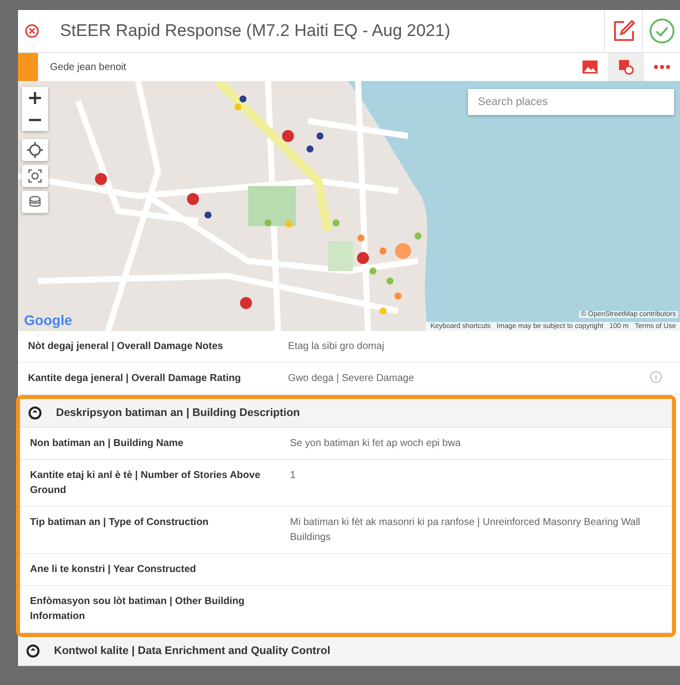  What do you see at coordinates (466, 530) in the screenshot?
I see `field-value: Mi batiman ki fèt ak masonri ki pa ranfose | Unreinforced Masonry Bearing Wall Buildings` at bounding box center [466, 530].